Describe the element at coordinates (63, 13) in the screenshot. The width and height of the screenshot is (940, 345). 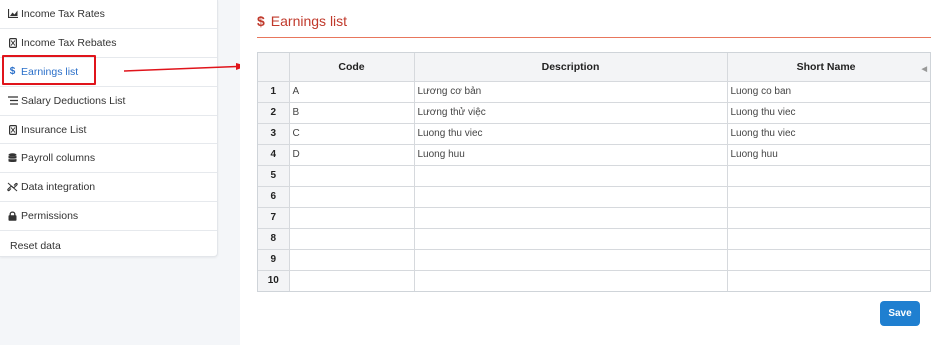
I see `sidebar-item-label: Income Tax Rates` at that location.